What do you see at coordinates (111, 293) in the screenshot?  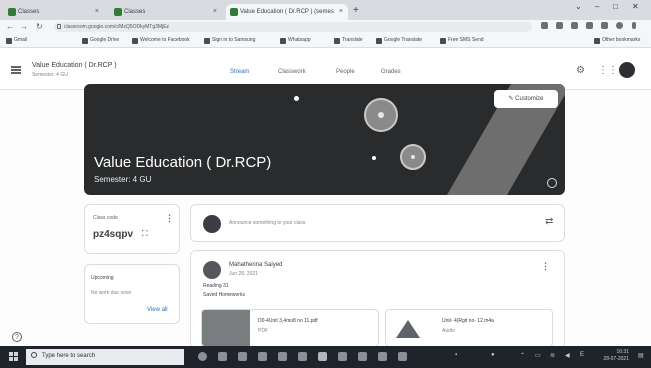 I see `upcoming-text: No work due soon` at bounding box center [111, 293].